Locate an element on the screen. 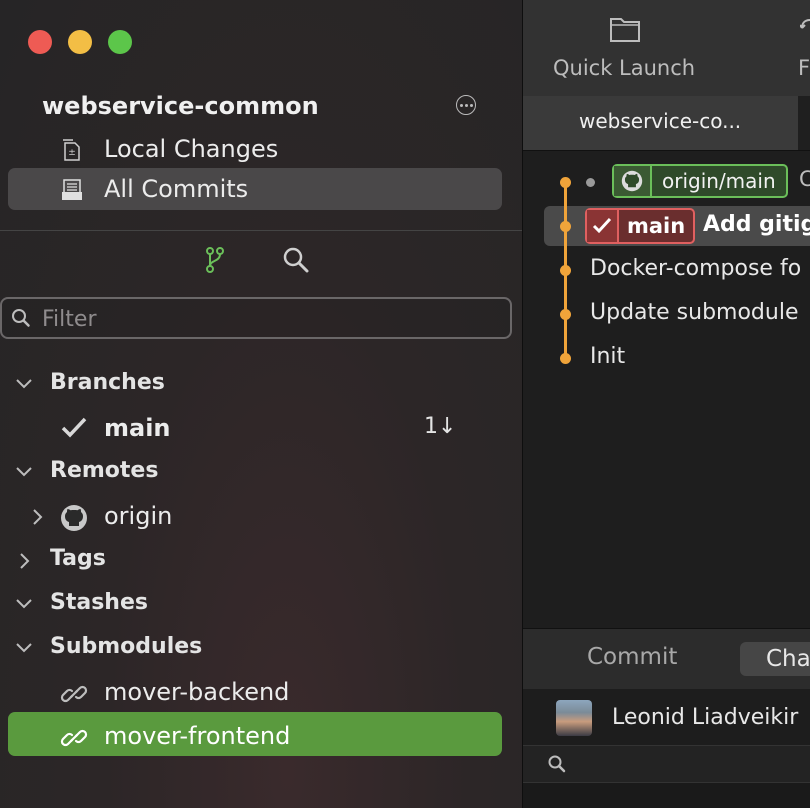 Image resolution: width=810 pixels, height=808 pixels. quick-launch-button: Quick Launch is located at coordinates (638, 49).